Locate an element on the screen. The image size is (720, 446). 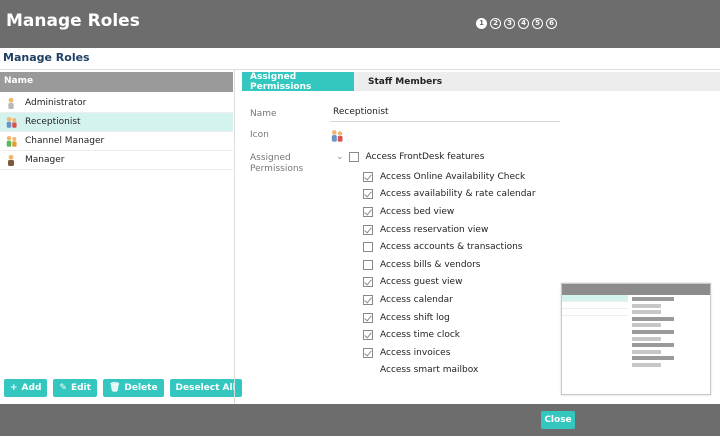
permission-label: Access reservation view is located at coordinates (434, 229).